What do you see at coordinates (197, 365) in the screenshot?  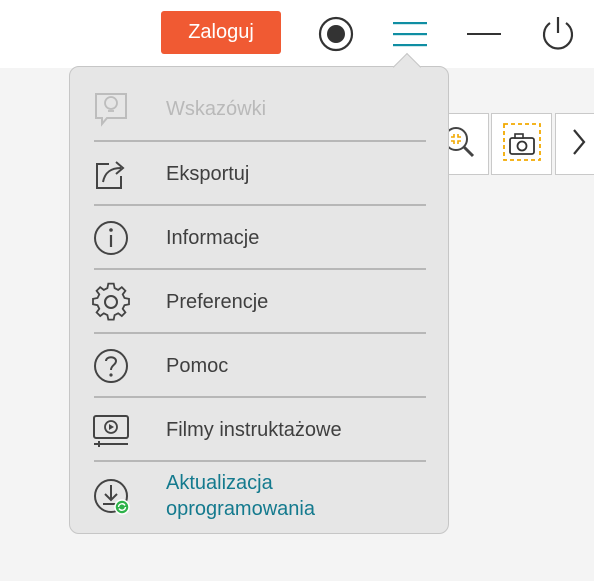 I see `menu-item-label: Pomoc` at bounding box center [197, 365].